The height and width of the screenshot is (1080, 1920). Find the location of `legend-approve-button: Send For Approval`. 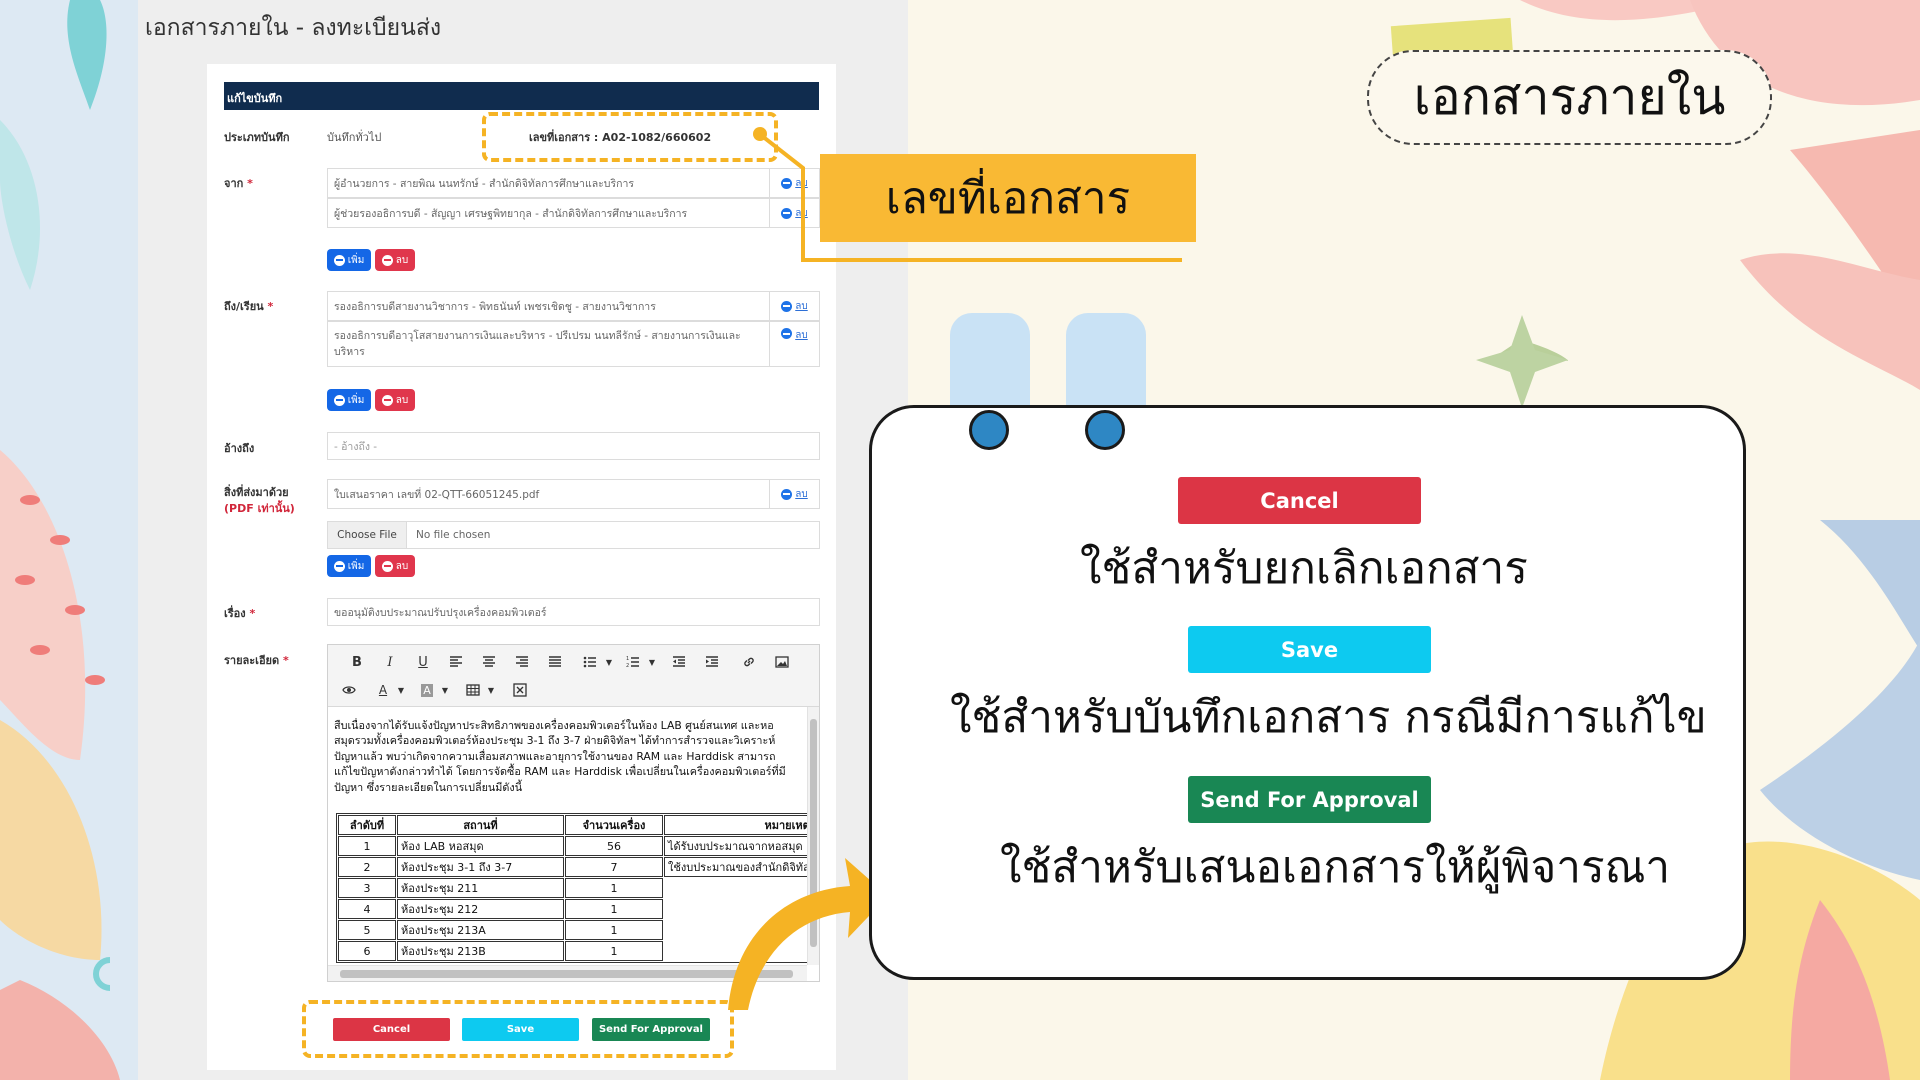

legend-approve-button: Send For Approval is located at coordinates (1309, 799).